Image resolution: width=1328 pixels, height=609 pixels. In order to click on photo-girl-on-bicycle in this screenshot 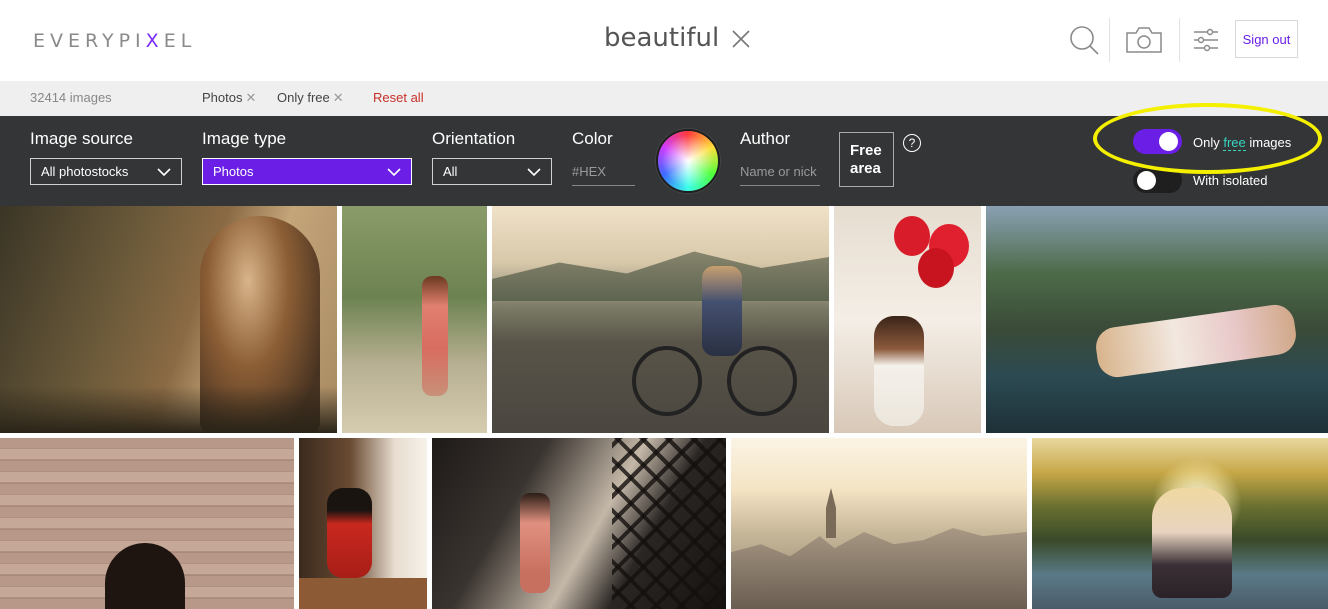, I will do `click(660, 319)`.